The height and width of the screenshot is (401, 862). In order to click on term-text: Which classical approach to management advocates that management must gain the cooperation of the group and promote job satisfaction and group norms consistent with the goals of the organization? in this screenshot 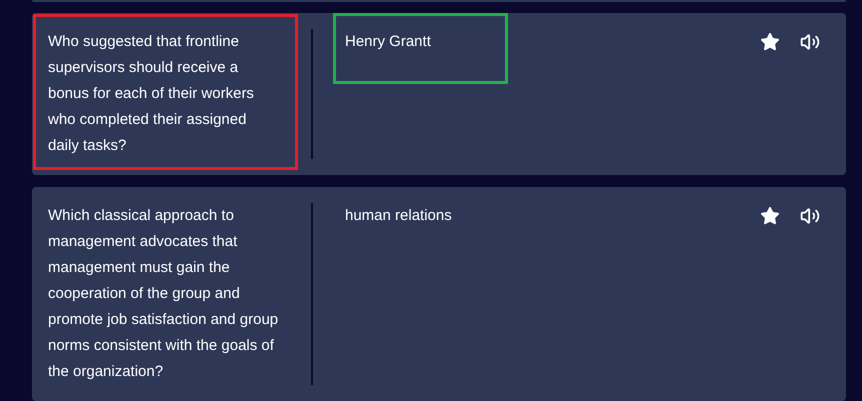, I will do `click(164, 294)`.